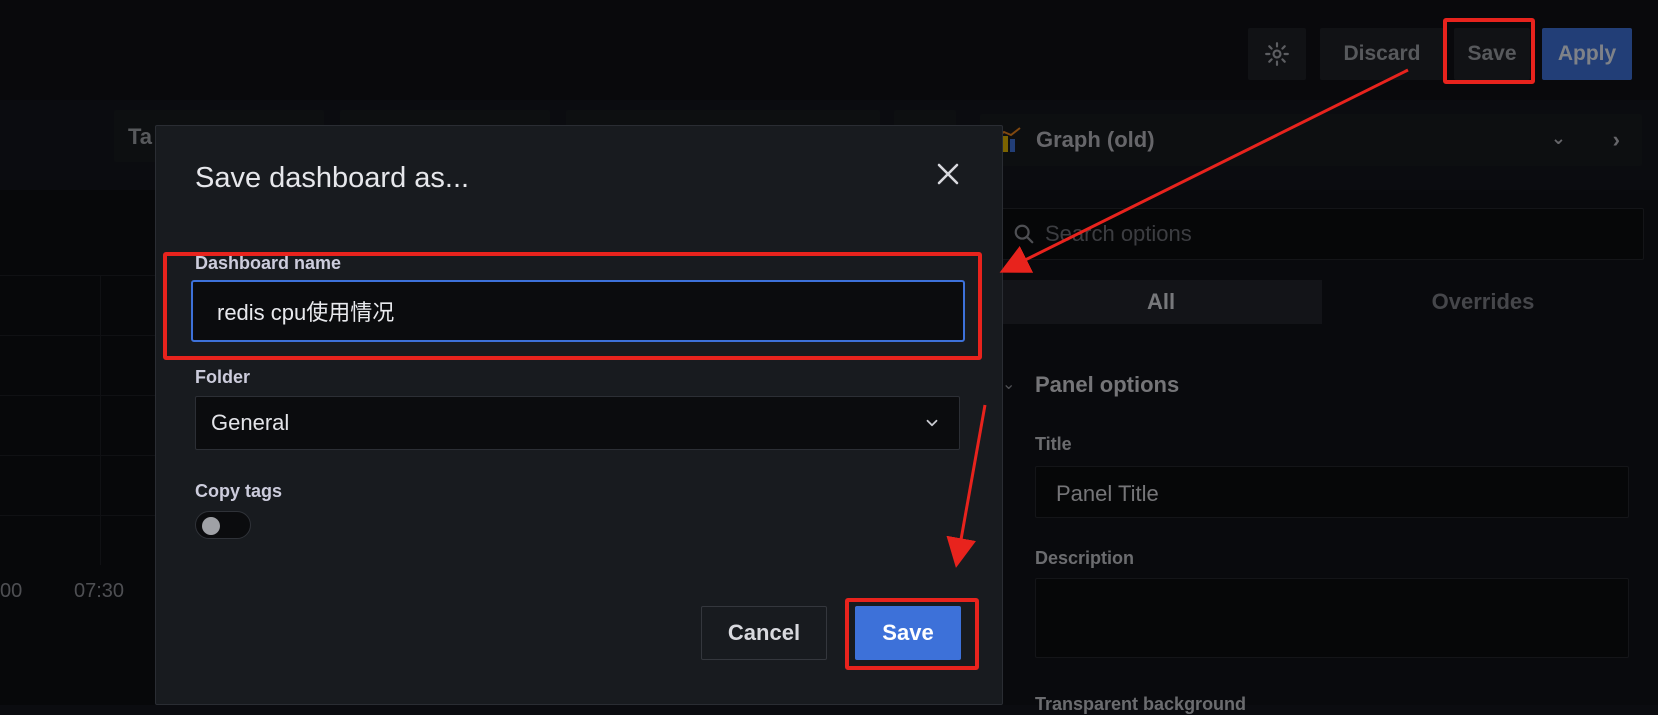 The height and width of the screenshot is (715, 1658). Describe the element at coordinates (1085, 558) in the screenshot. I see `description-label: Description` at that location.